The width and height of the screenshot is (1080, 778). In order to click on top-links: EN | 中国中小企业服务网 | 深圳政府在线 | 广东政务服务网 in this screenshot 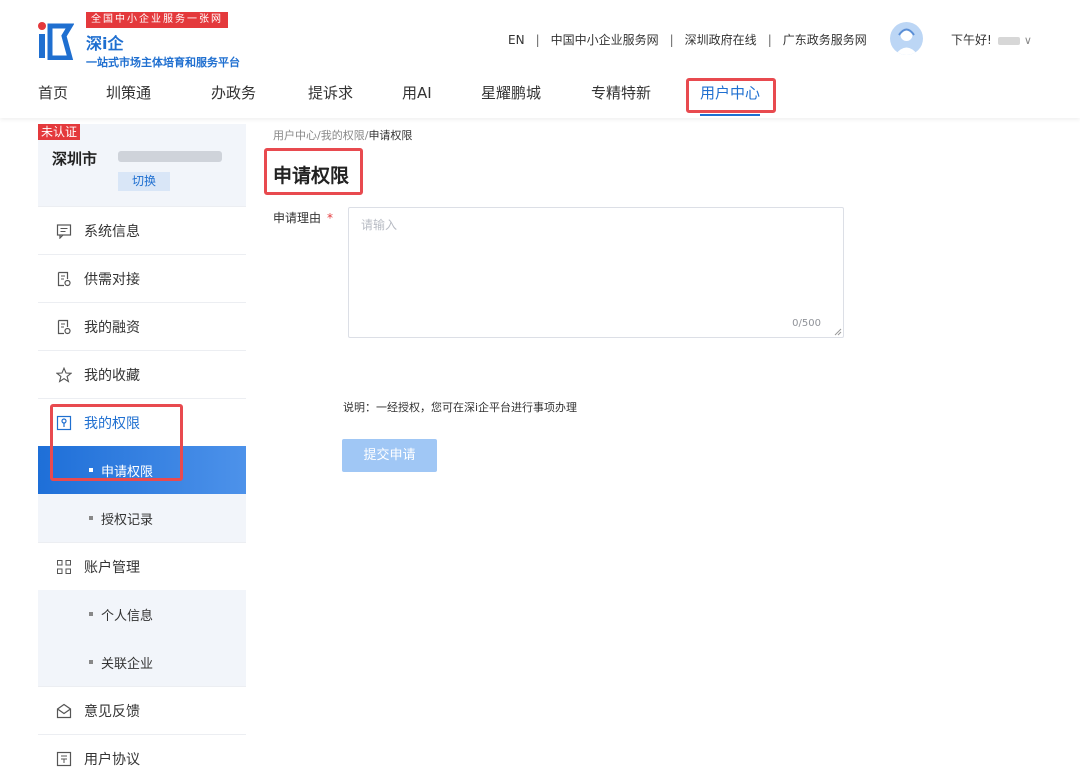, I will do `click(687, 39)`.